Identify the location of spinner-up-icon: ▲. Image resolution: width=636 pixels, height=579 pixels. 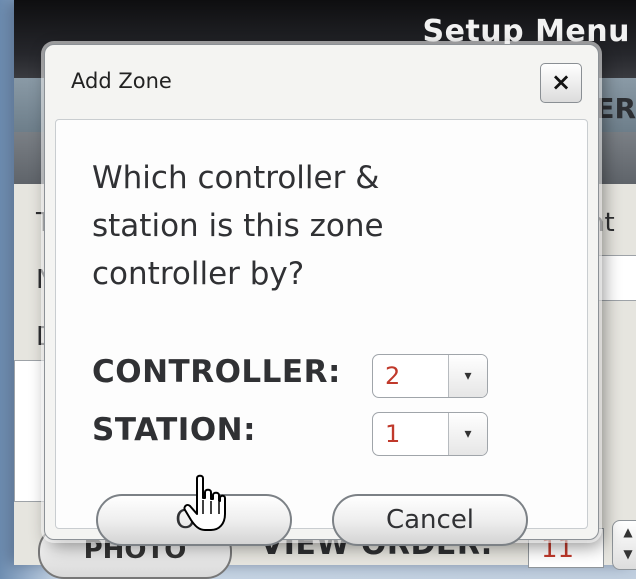
(624, 532).